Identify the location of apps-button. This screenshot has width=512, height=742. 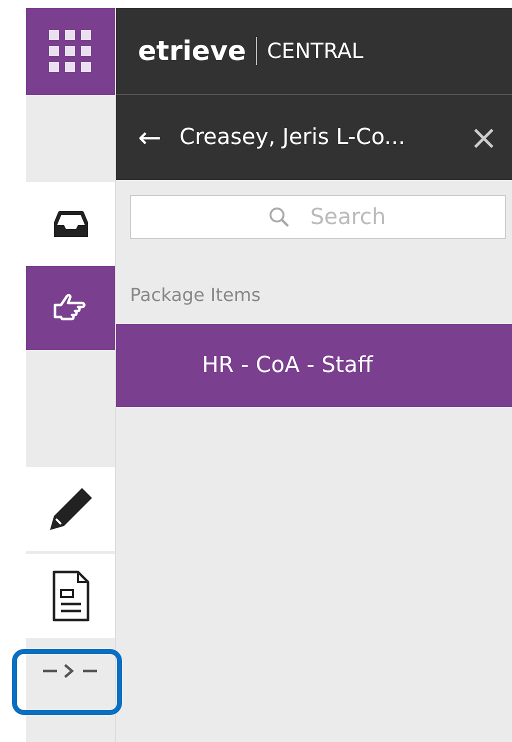
(70, 51).